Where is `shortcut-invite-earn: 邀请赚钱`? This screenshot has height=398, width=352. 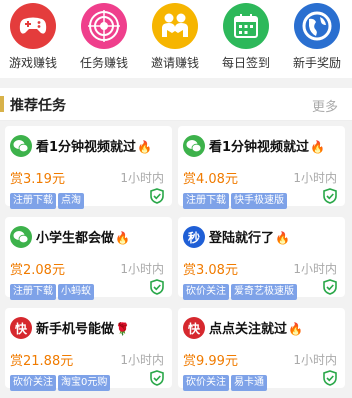 shortcut-invite-earn: 邀请赚钱 is located at coordinates (175, 37).